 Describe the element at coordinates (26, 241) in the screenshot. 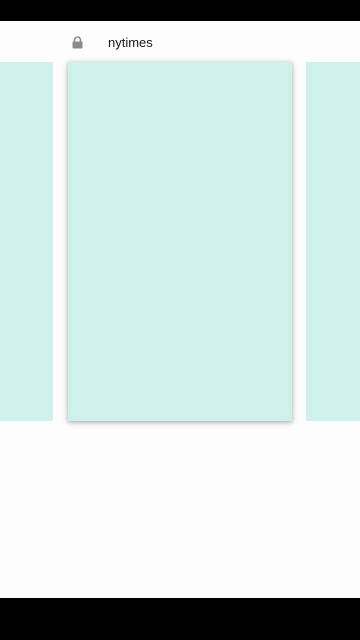

I see `previous-page-card` at that location.